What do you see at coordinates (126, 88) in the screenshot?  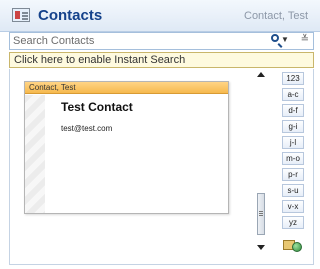 I see `contact-card-file-as: Contact, Test` at bounding box center [126, 88].